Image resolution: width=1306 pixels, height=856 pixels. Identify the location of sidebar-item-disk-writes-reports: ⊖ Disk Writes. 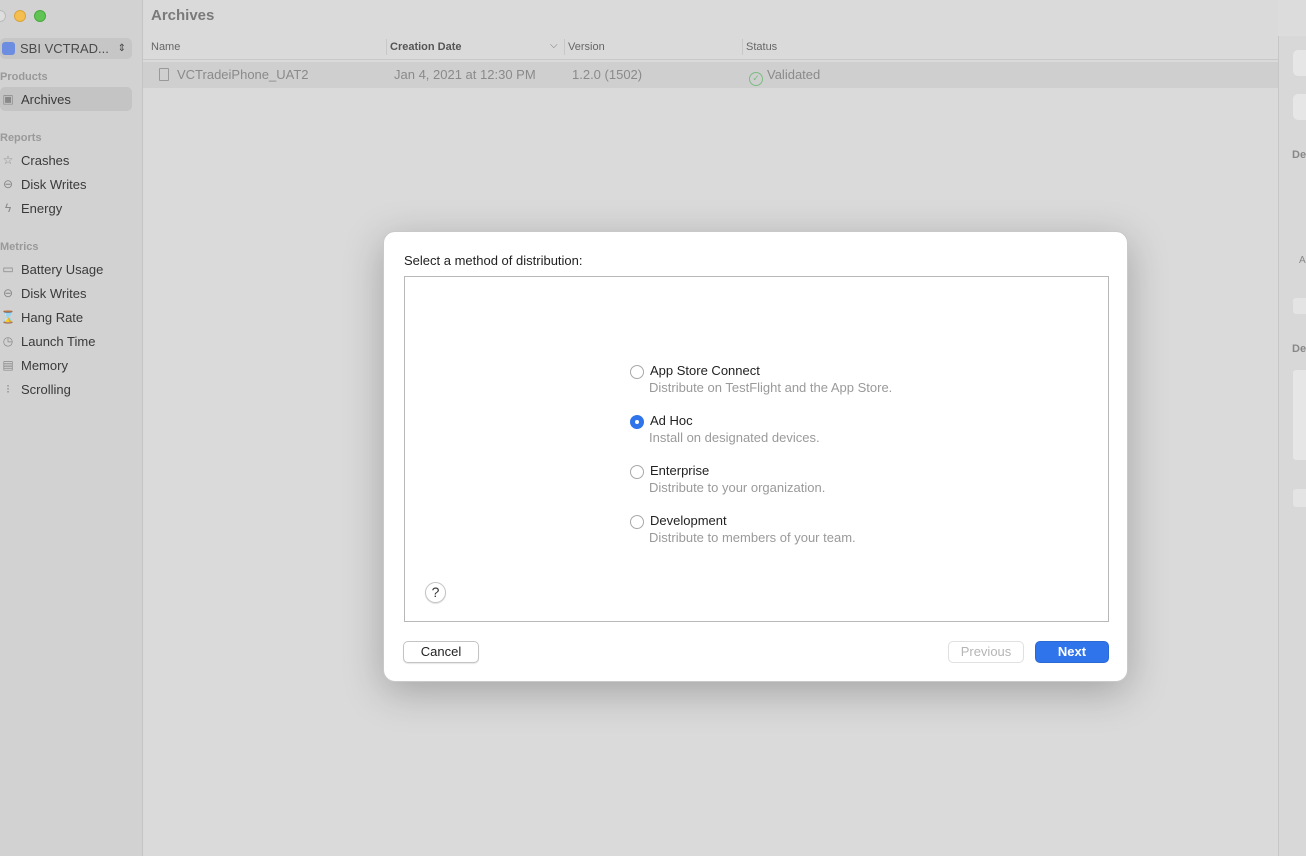
(66, 184).